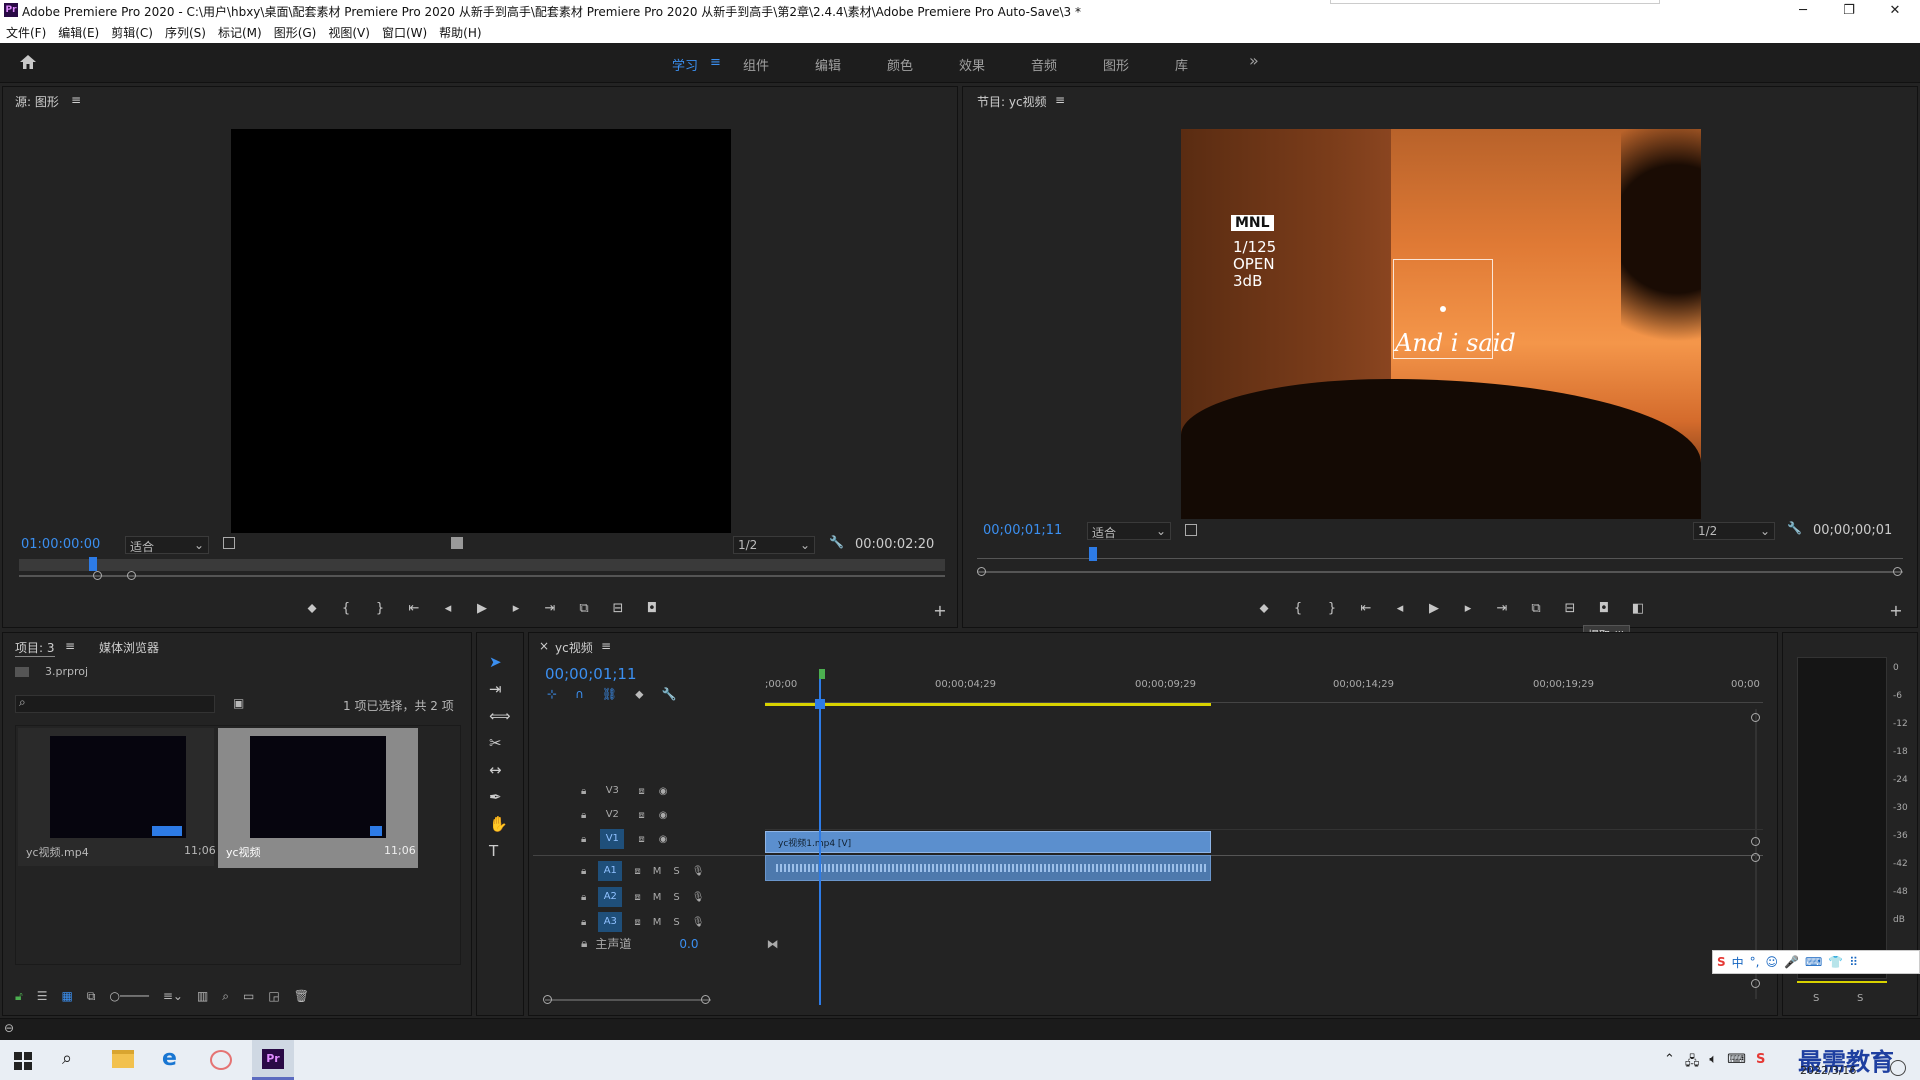 This screenshot has width=1920, height=1080. What do you see at coordinates (301, 996) in the screenshot?
I see `trash-icon: 🗑︎` at bounding box center [301, 996].